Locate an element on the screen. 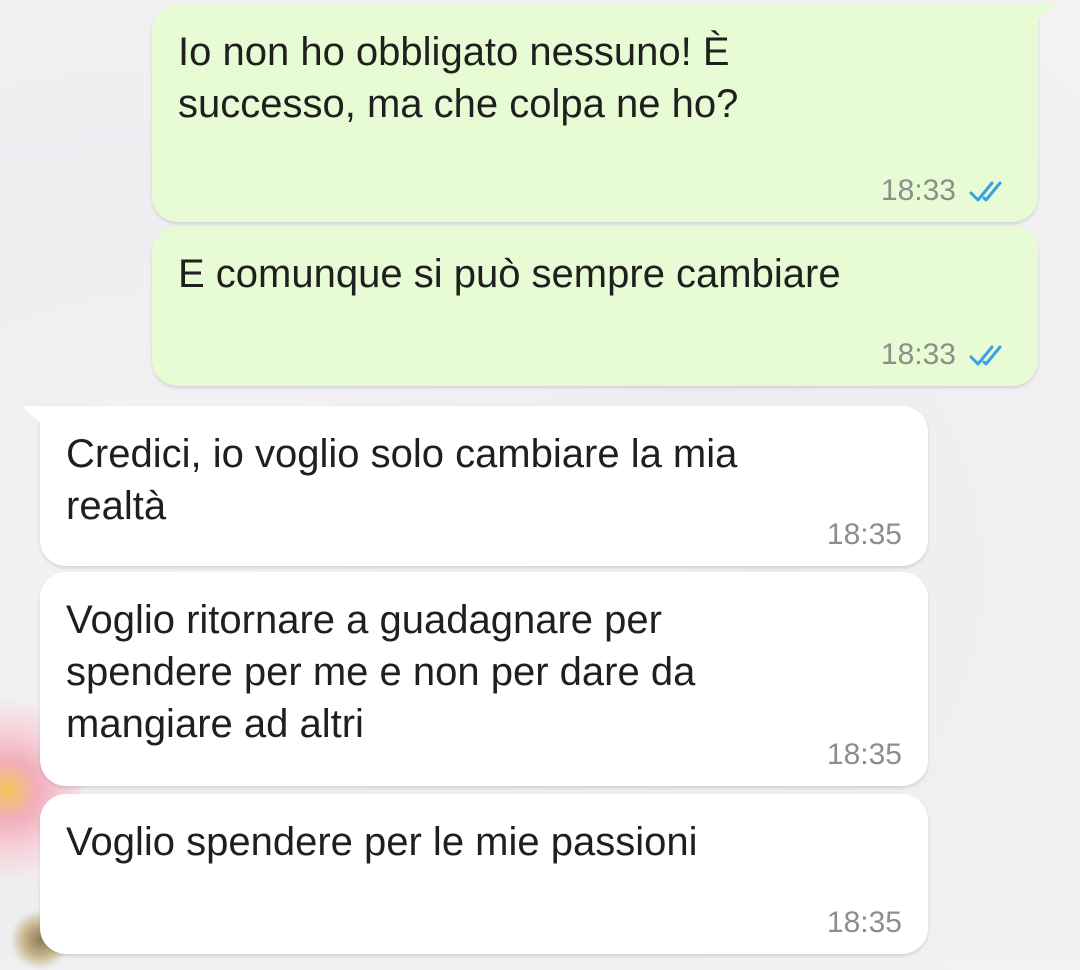 The image size is (1080, 970). message-line: realtà is located at coordinates (116, 506).